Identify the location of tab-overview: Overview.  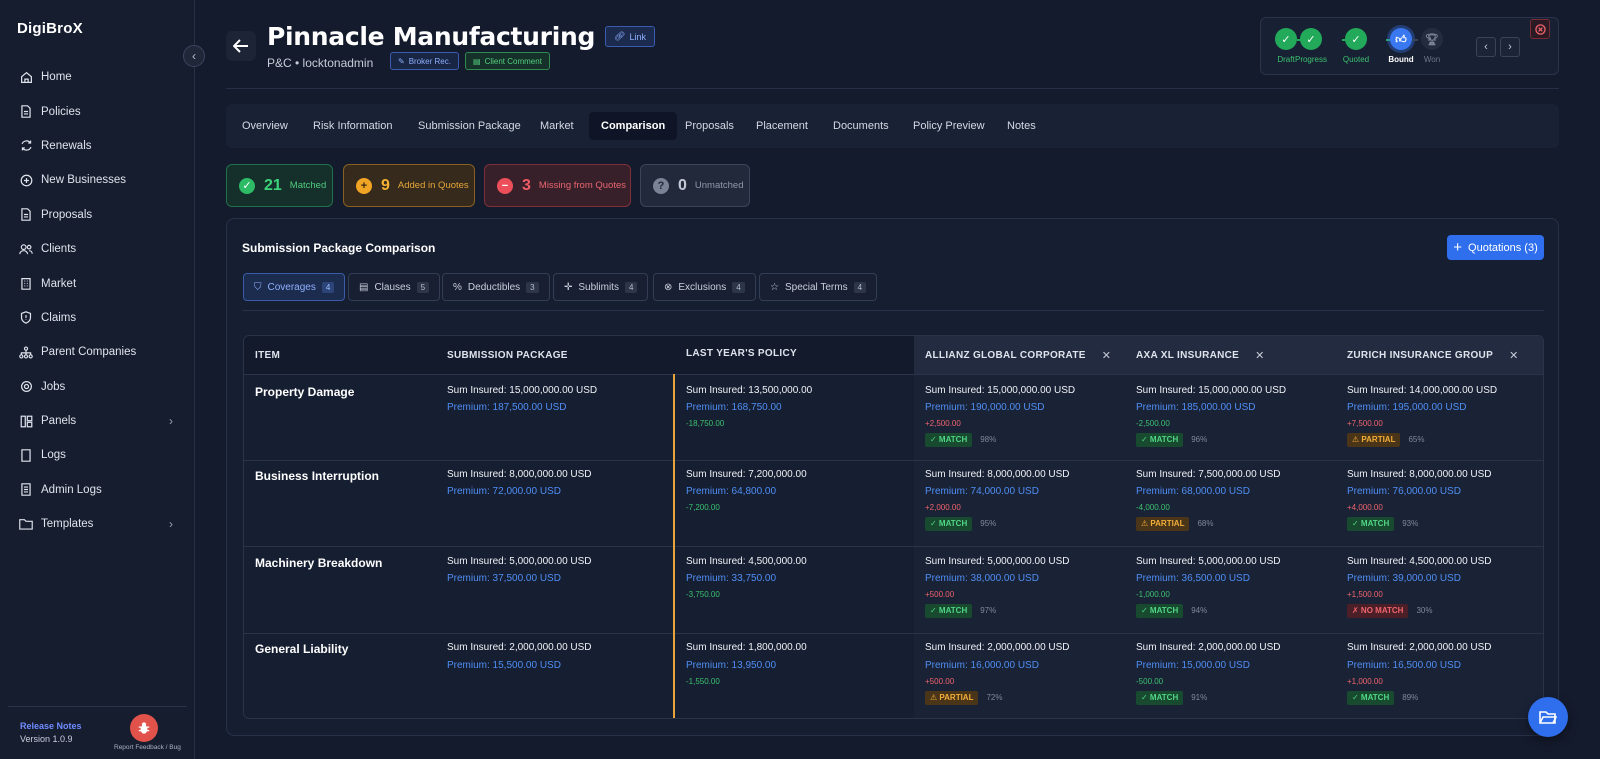
(265, 126).